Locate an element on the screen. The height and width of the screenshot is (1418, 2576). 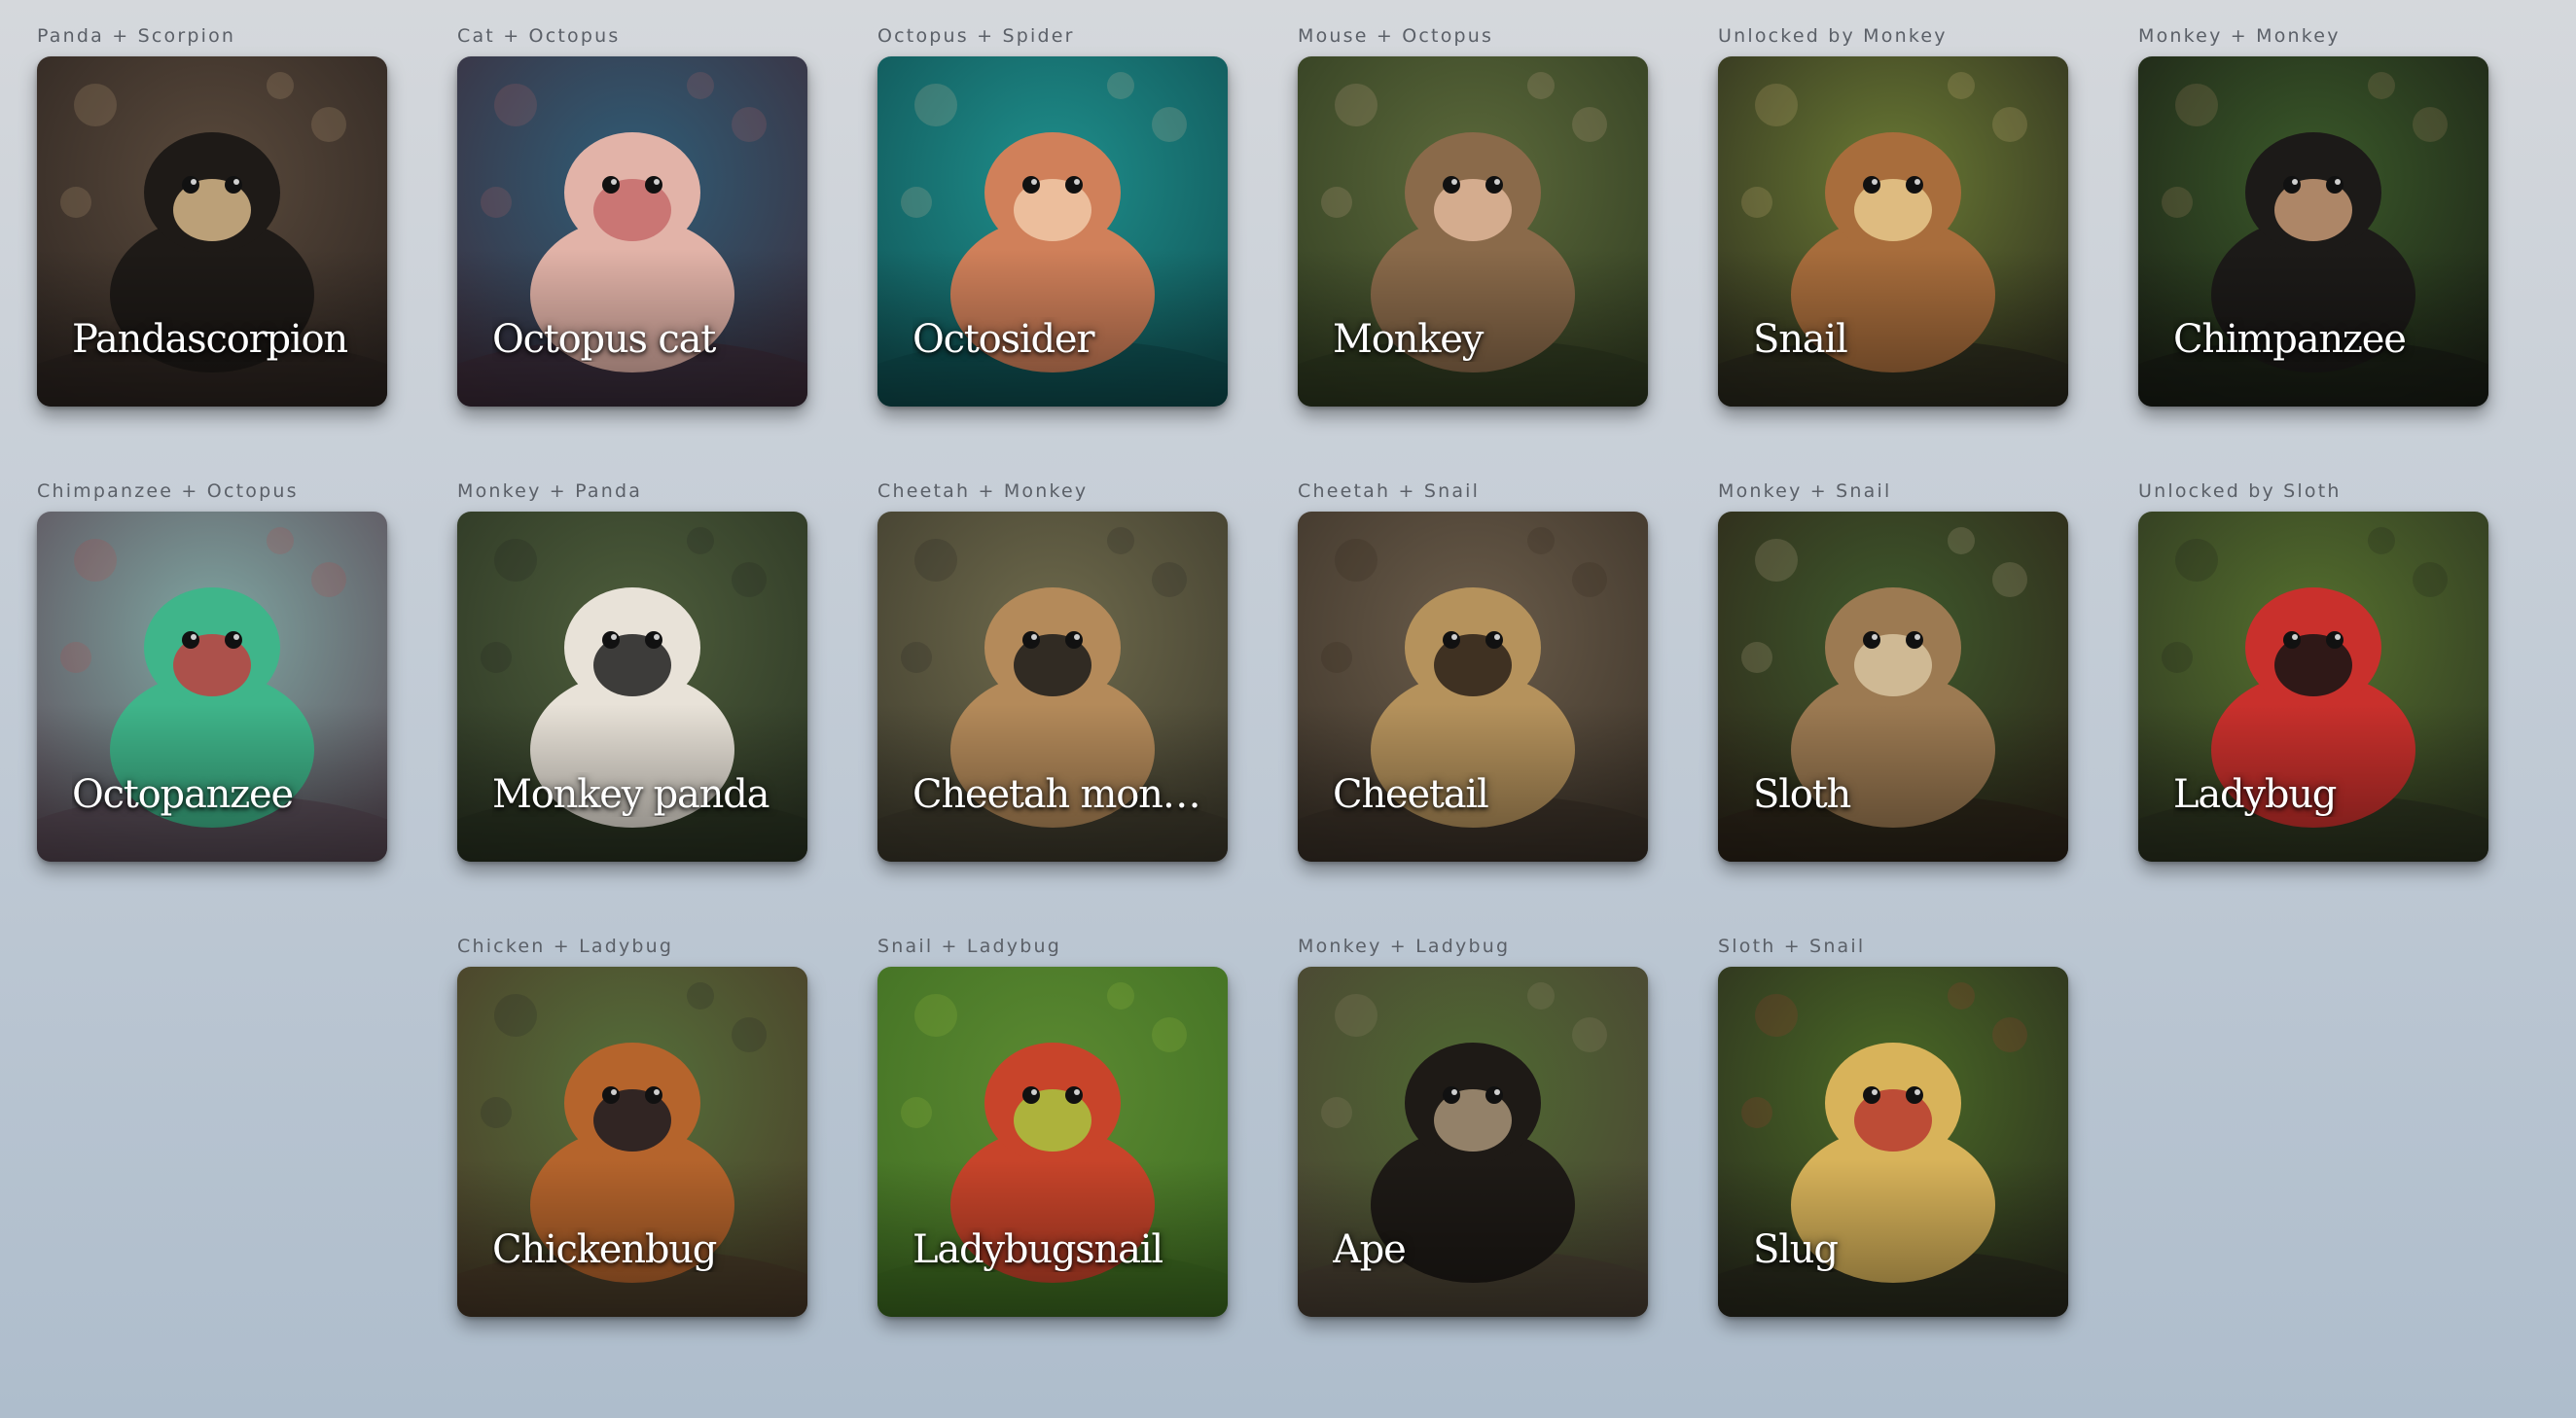
creature-card: Cheetail is located at coordinates (1473, 687).